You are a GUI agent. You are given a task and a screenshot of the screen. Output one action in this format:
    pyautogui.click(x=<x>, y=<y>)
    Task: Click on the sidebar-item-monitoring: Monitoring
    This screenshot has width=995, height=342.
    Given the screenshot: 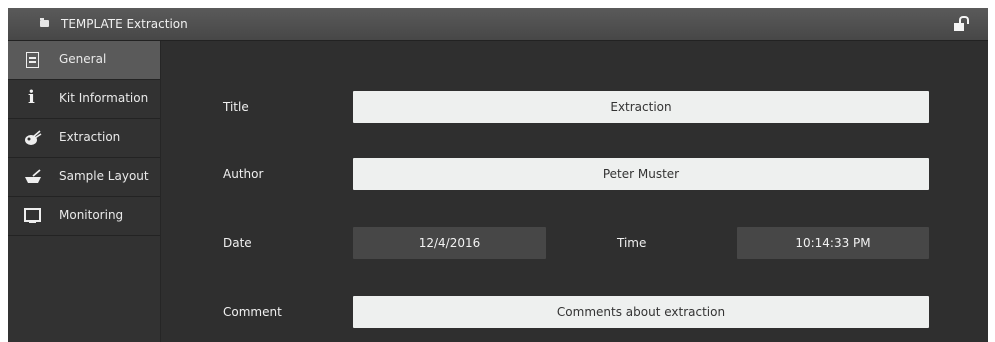 What is the action you would take?
    pyautogui.click(x=84, y=216)
    